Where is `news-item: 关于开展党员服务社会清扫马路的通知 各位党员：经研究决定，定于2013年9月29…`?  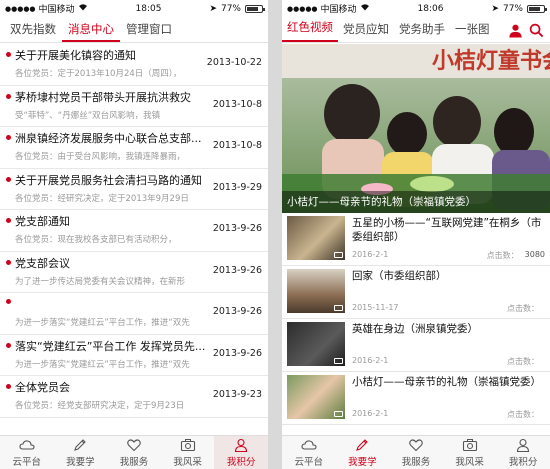 news-item: 关于开展党员服务社会清扫马路的通知 各位党员：经研究决定，定于2013年9月29… is located at coordinates (134, 189).